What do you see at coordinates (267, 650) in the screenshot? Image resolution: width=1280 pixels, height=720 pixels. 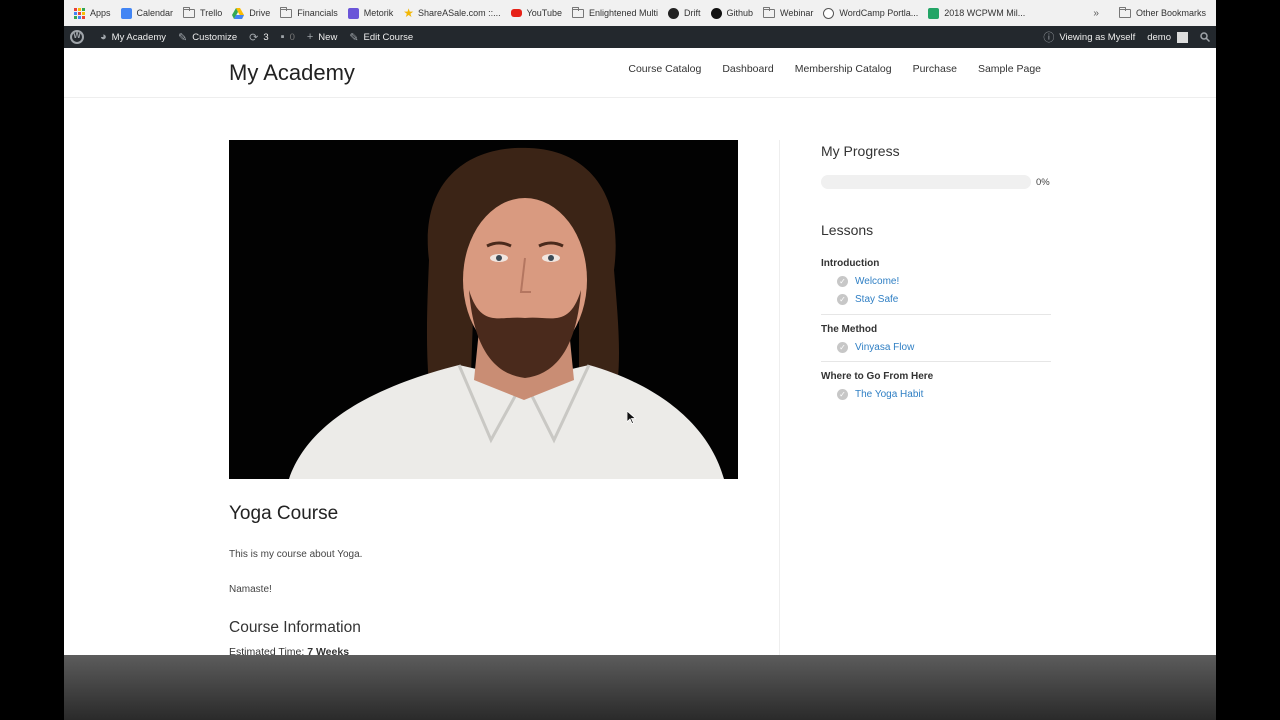 I see `estimated-time-label: Estimated Time:` at bounding box center [267, 650].